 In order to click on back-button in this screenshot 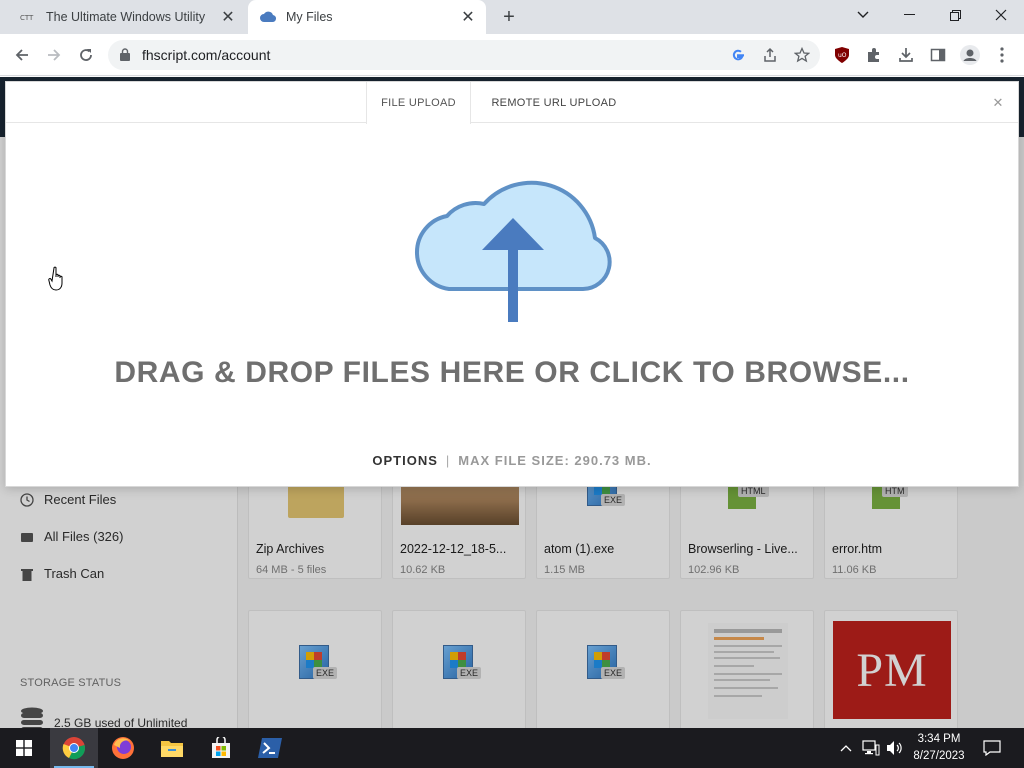, I will do `click(22, 55)`.